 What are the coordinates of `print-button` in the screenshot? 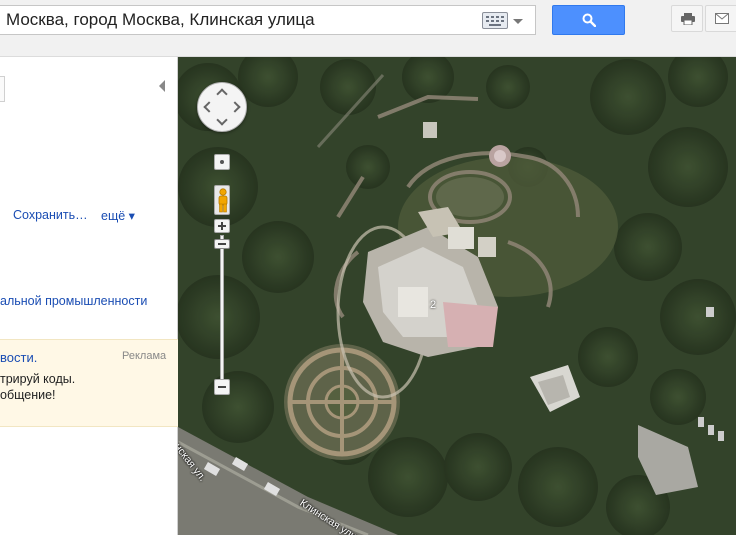 It's located at (687, 18).